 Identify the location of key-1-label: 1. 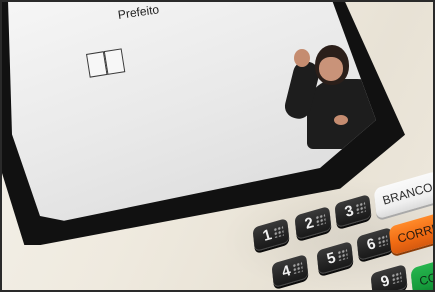
(267, 235).